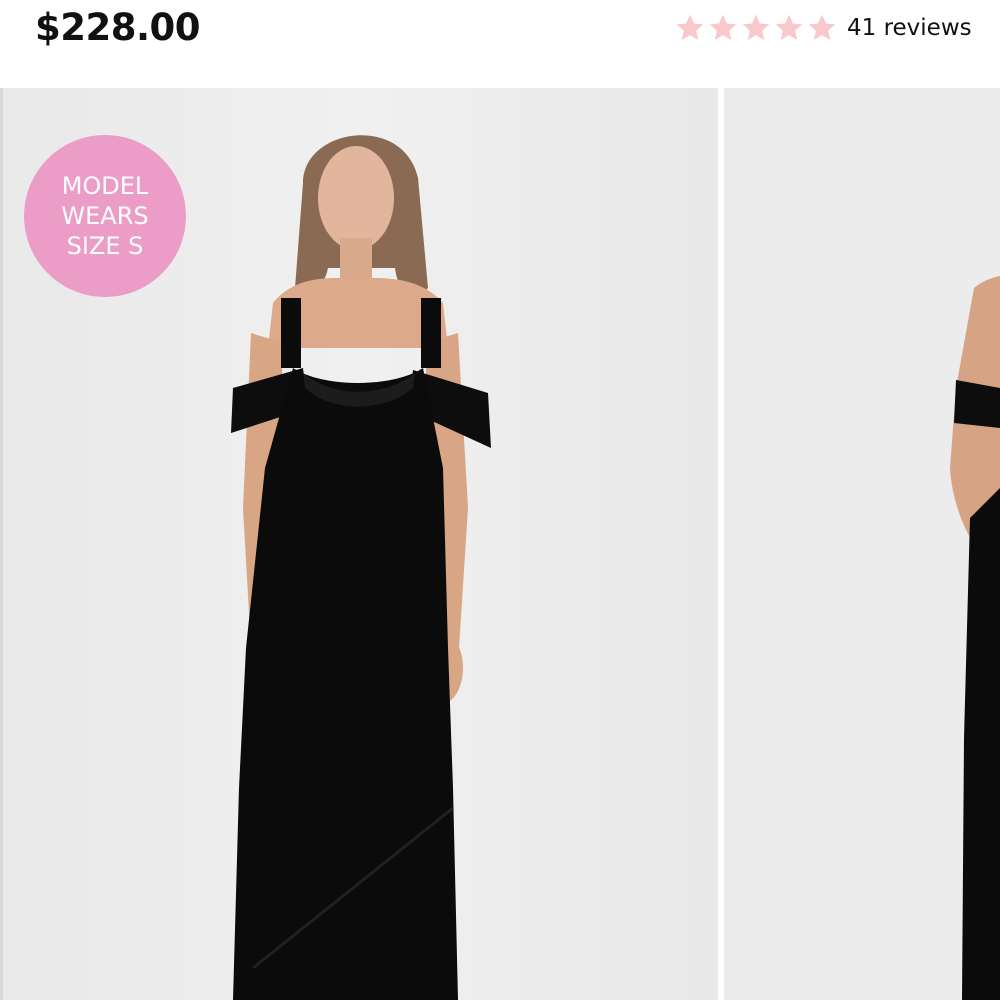  I want to click on rating-summary: 41 reviews, so click(823, 28).